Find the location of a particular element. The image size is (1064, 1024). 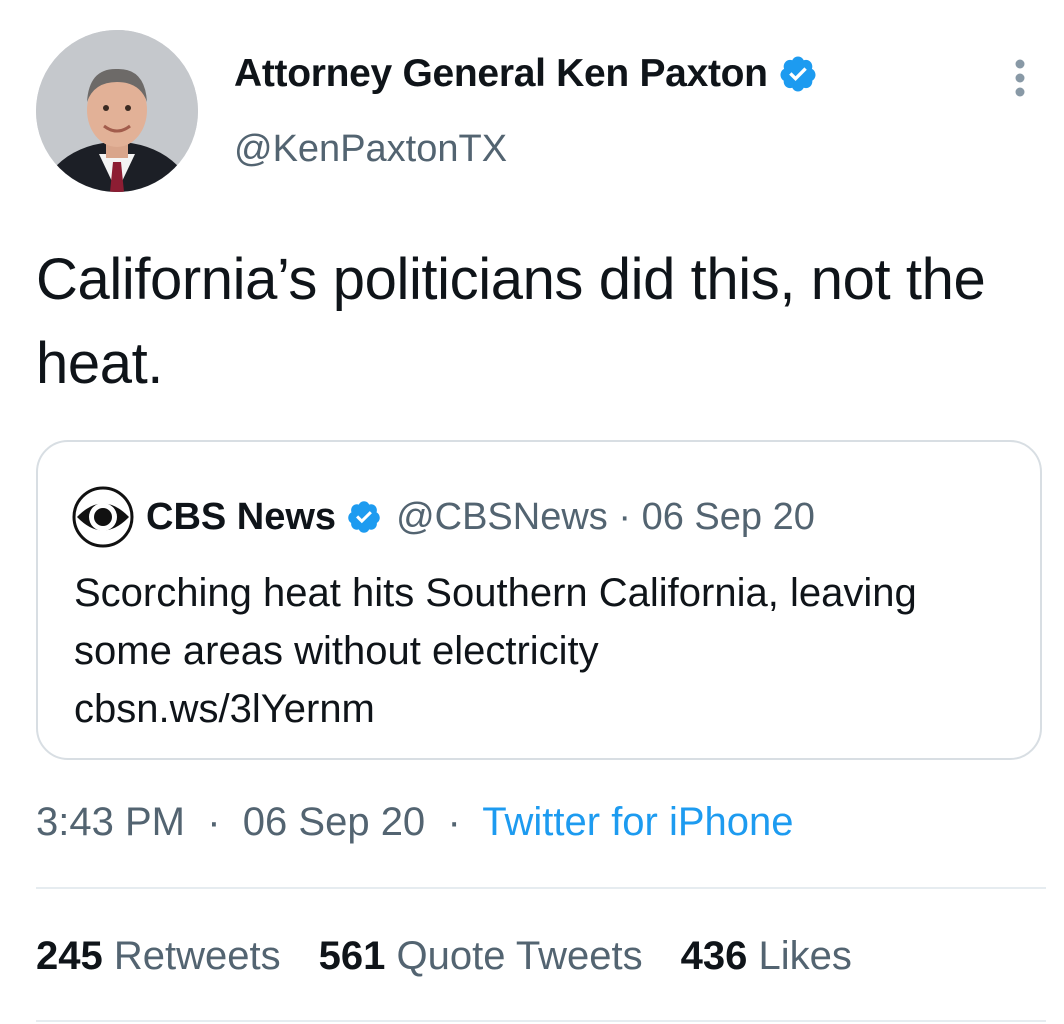

likes-count: 436 is located at coordinates (714, 956).